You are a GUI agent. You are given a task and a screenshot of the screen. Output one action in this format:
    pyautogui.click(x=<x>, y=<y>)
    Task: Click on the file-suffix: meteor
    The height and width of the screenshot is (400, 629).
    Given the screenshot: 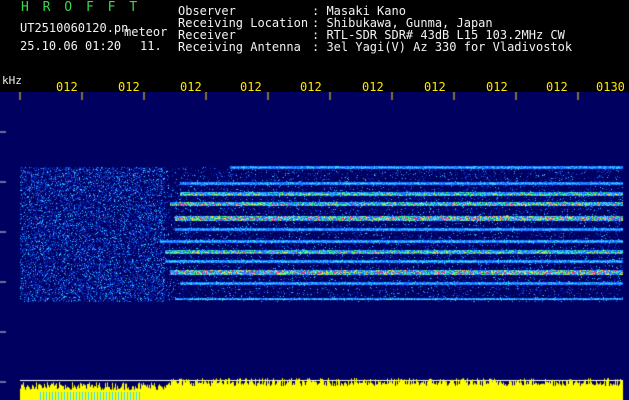 What is the action you would take?
    pyautogui.click(x=146, y=32)
    